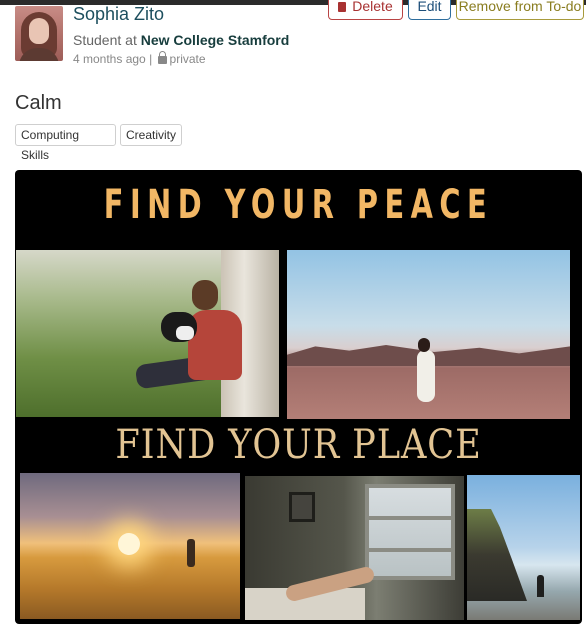  I want to click on delete-button-label: Delete, so click(372, 7).